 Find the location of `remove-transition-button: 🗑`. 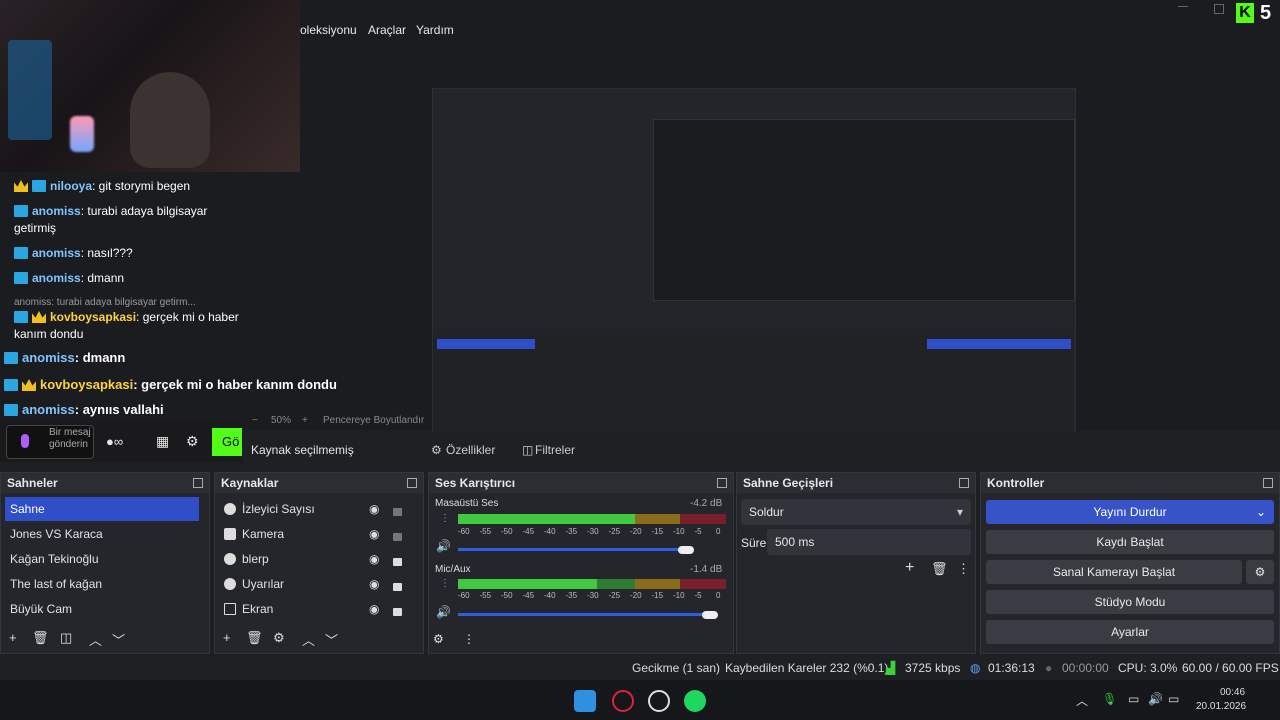

remove-transition-button: 🗑 is located at coordinates (939, 569).